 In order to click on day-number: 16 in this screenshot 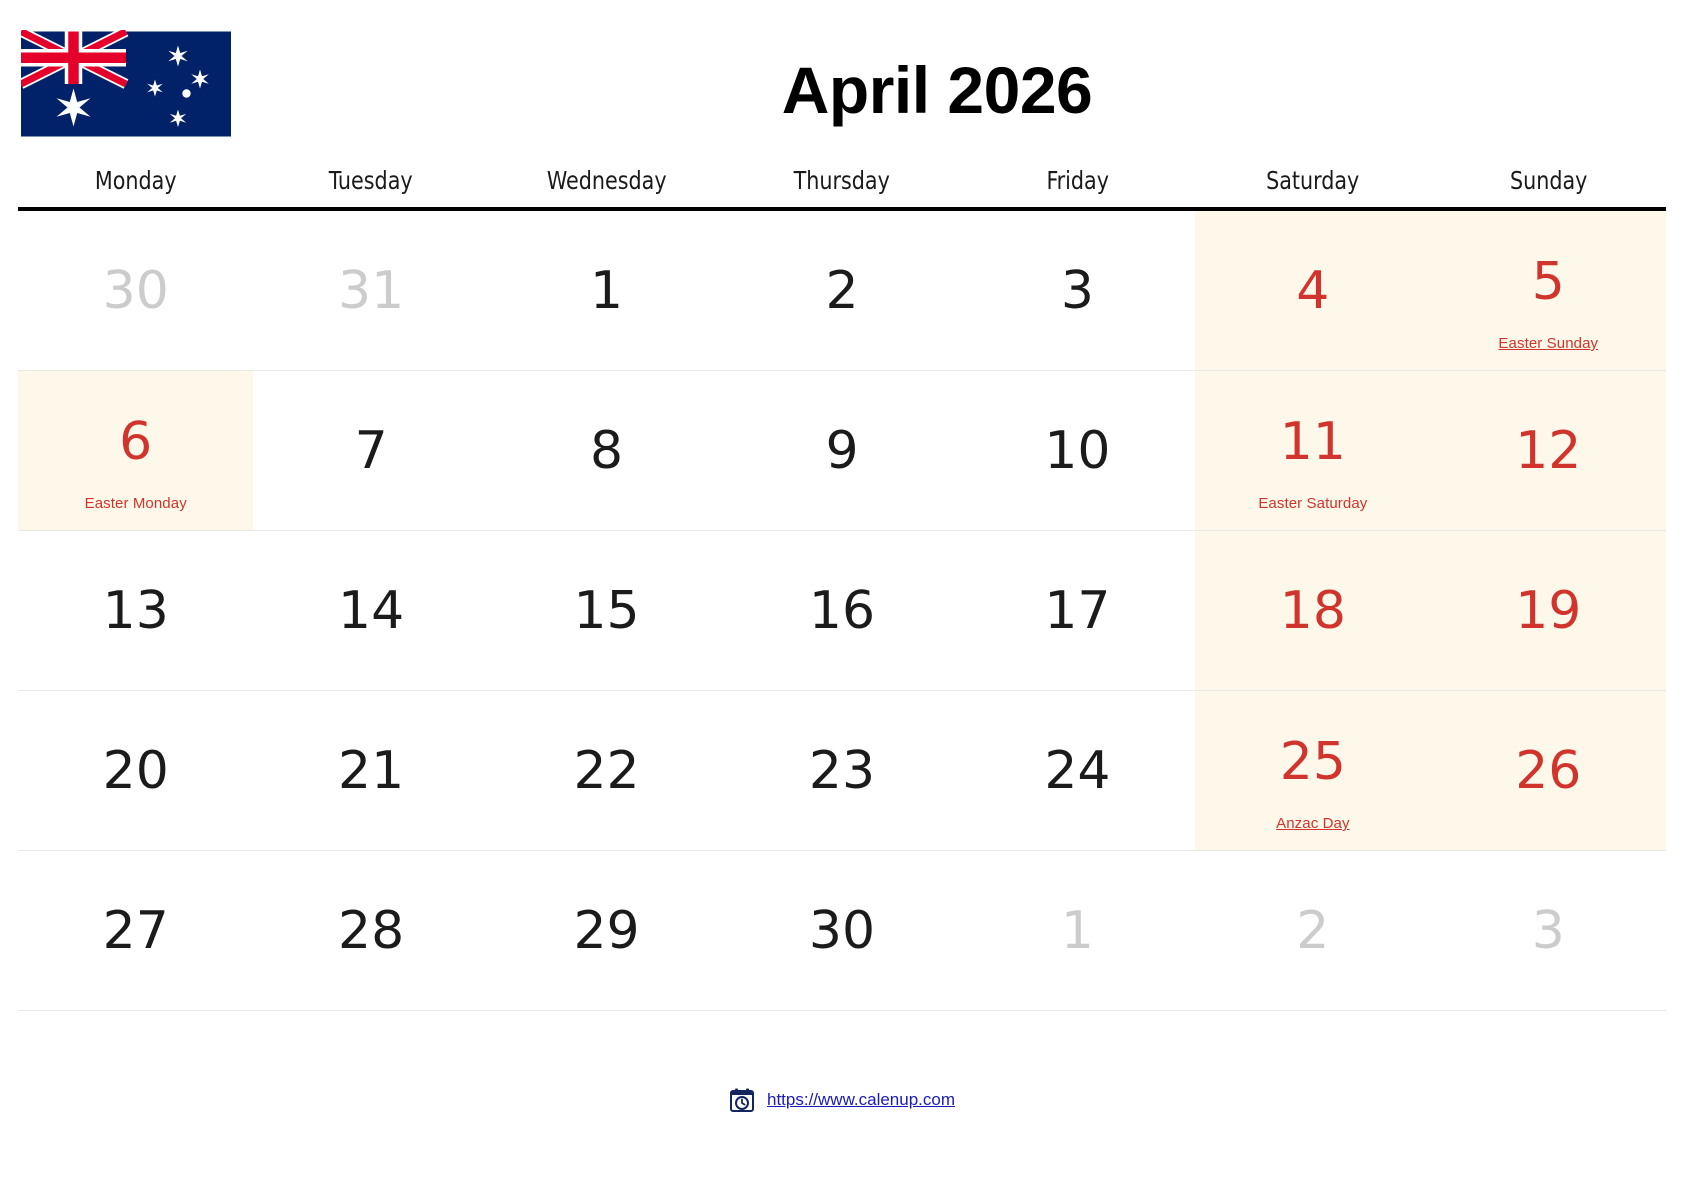, I will do `click(842, 610)`.